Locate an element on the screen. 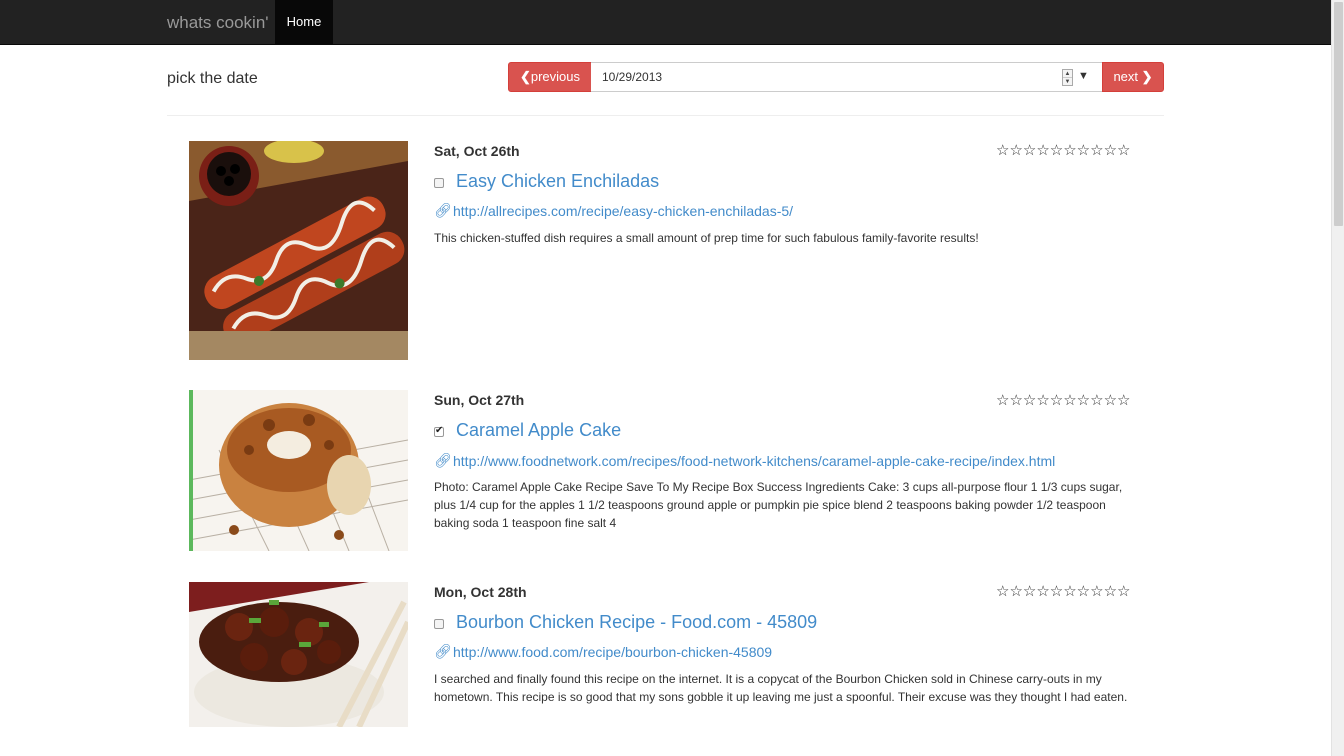 The image size is (1344, 756). brand-link: whats cookin' is located at coordinates (218, 23).